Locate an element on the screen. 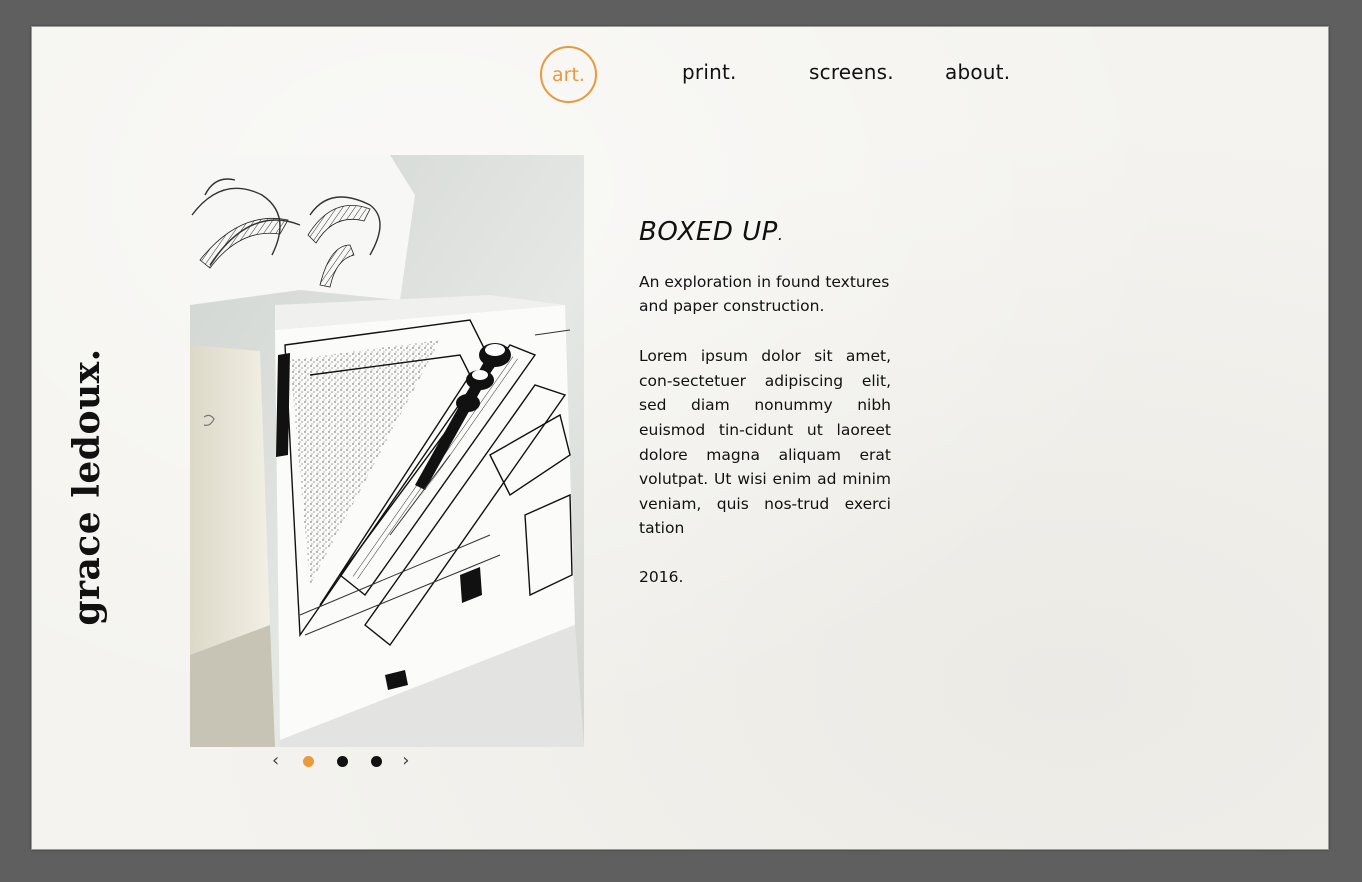 The image size is (1362, 882). nav-item-art: art. is located at coordinates (568, 74).